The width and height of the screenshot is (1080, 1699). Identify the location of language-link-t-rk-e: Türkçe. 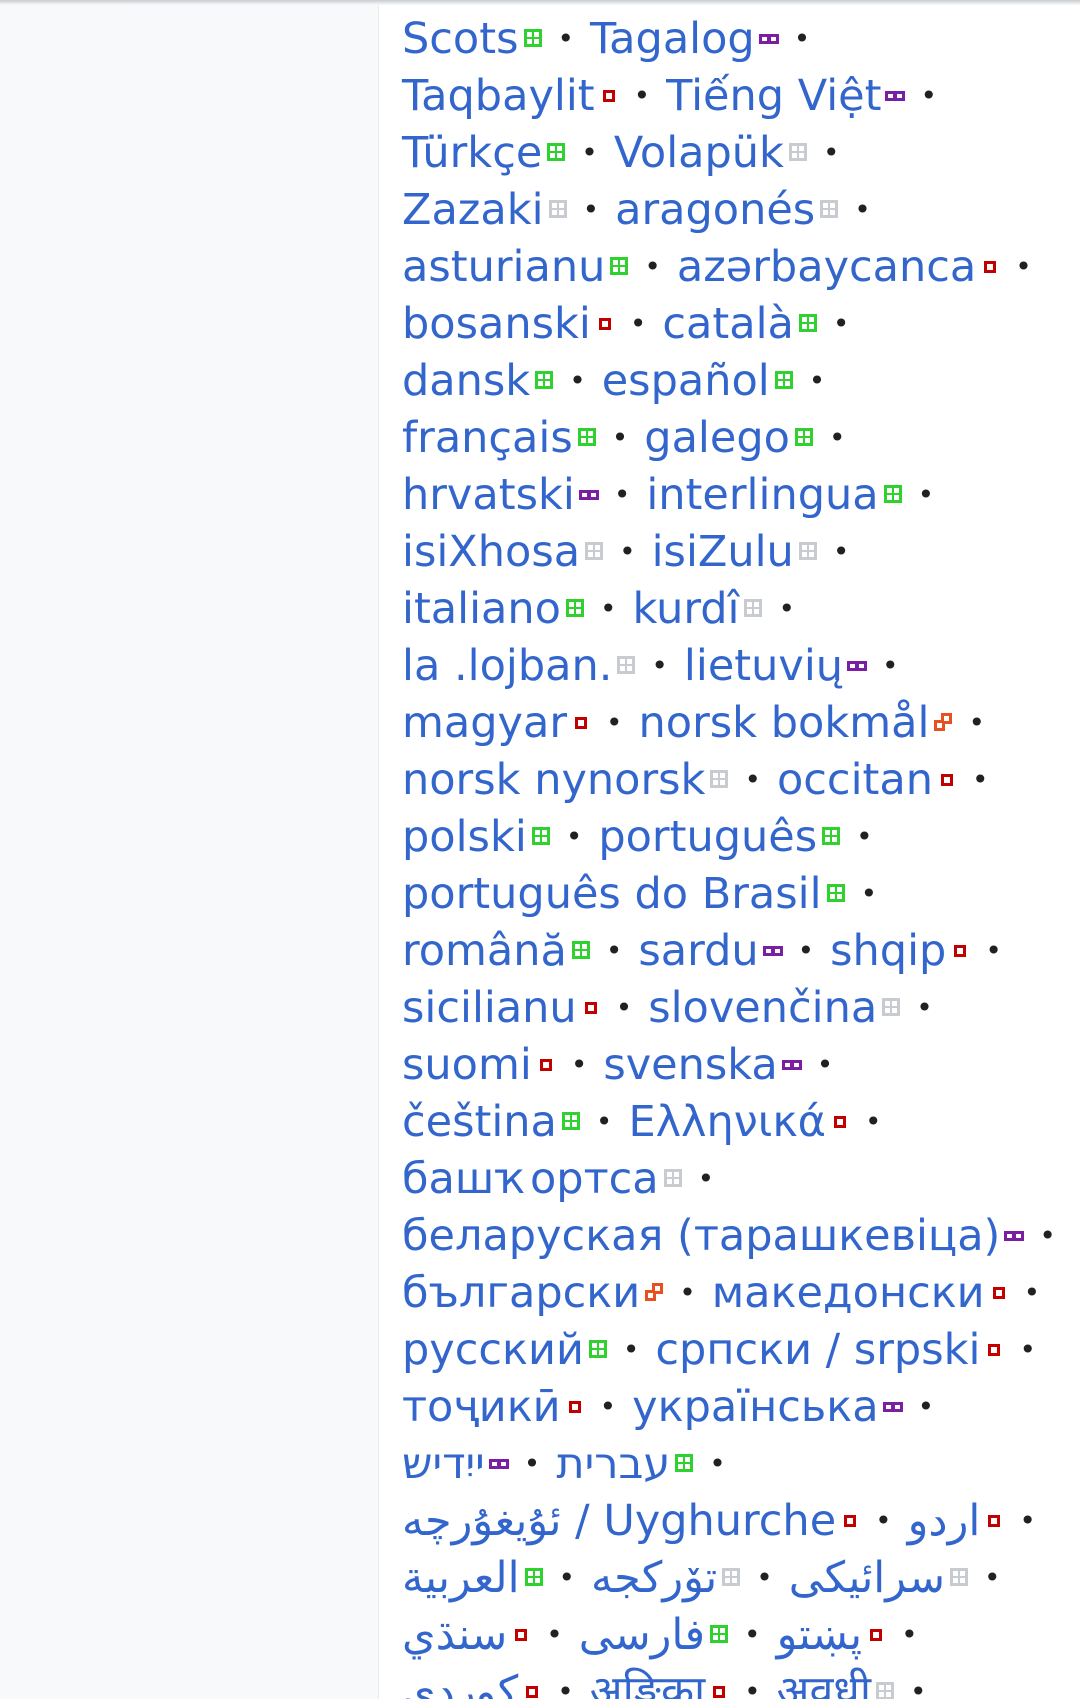
(472, 153).